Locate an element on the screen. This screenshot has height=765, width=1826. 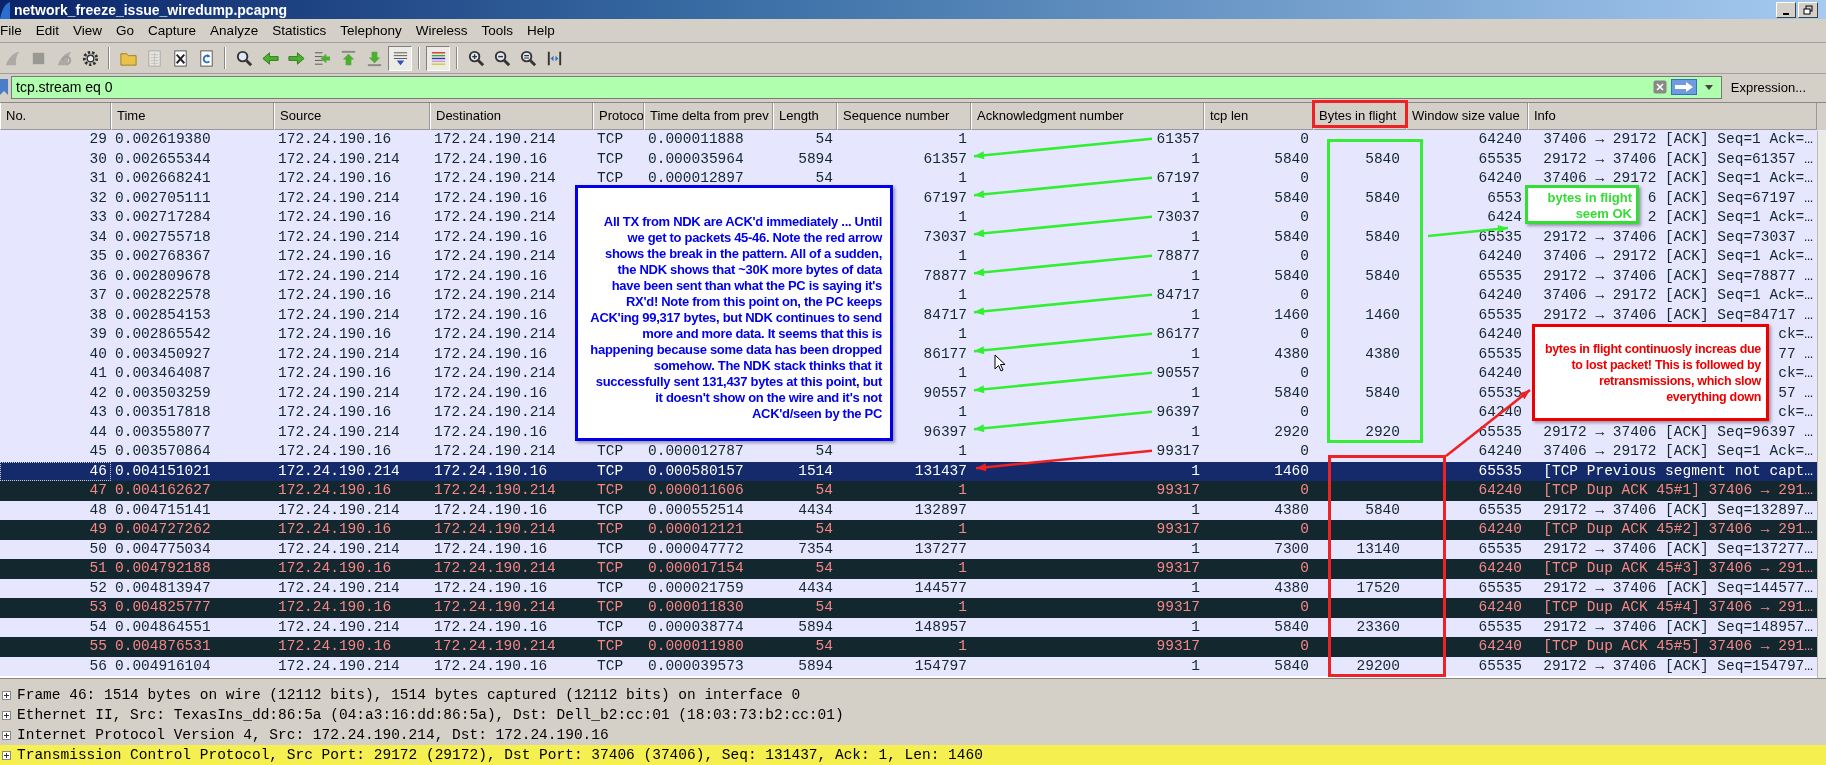
table-cell: 5894 is located at coordinates (815, 665).